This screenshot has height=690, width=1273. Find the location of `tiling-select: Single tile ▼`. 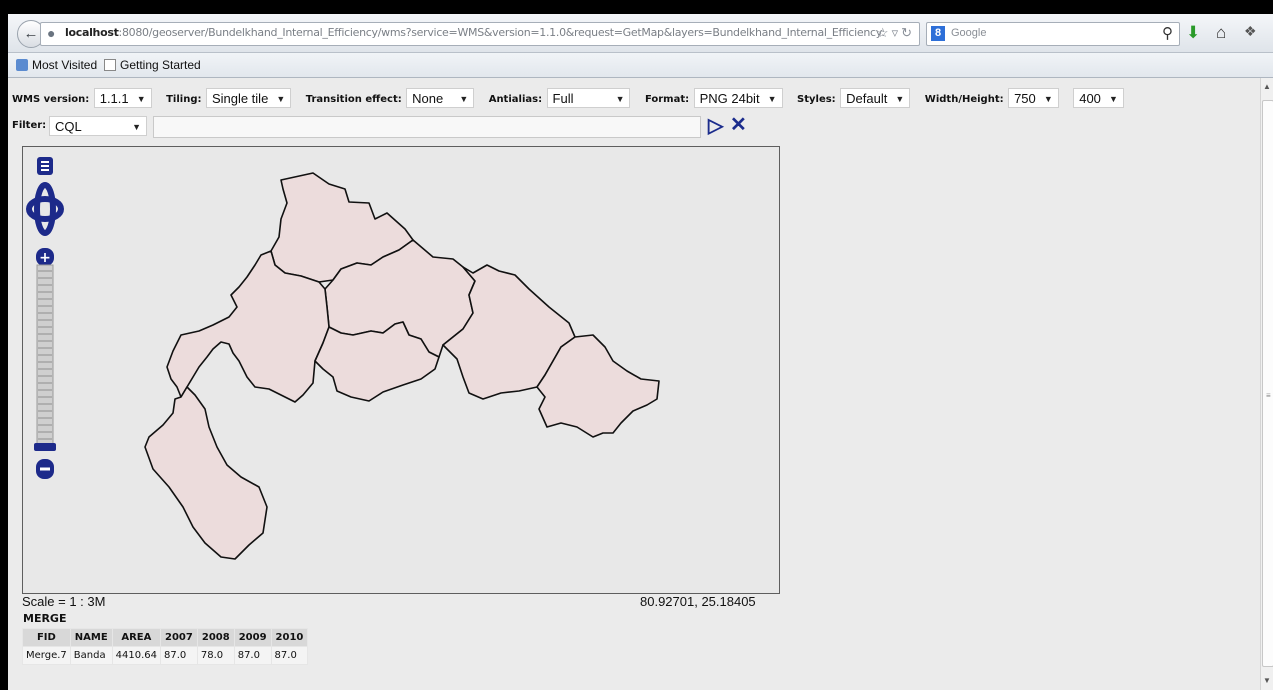

tiling-select: Single tile ▼ is located at coordinates (248, 98).